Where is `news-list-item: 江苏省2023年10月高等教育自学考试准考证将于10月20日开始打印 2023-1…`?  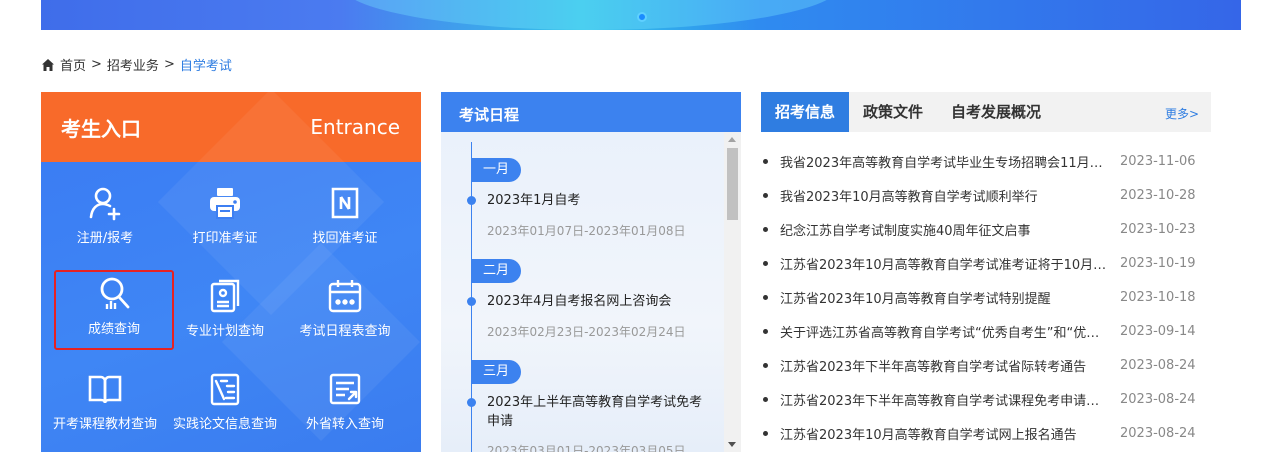 news-list-item: 江苏省2023年10月高等教育自学考试准考证将于10月20日开始打印 2023-1… is located at coordinates (986, 263).